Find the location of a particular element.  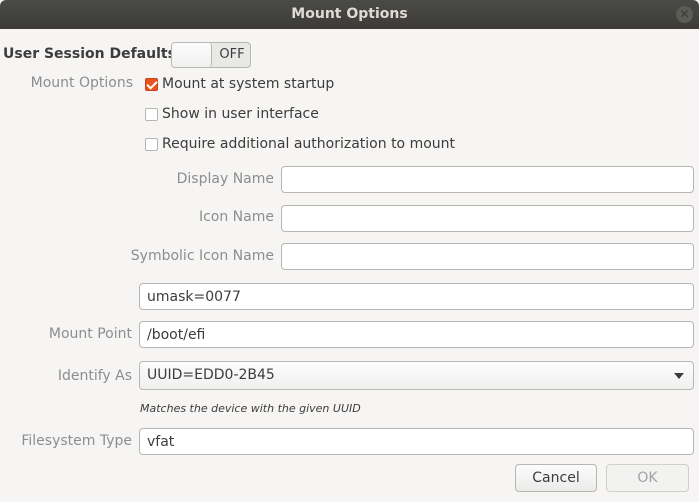

symbolic-icon-name-input is located at coordinates (487, 256).